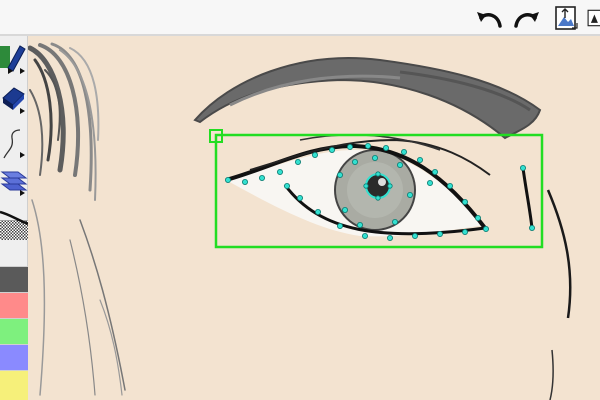  Describe the element at coordinates (14, 385) in the screenshot. I see `color-swatch-yellow` at that location.